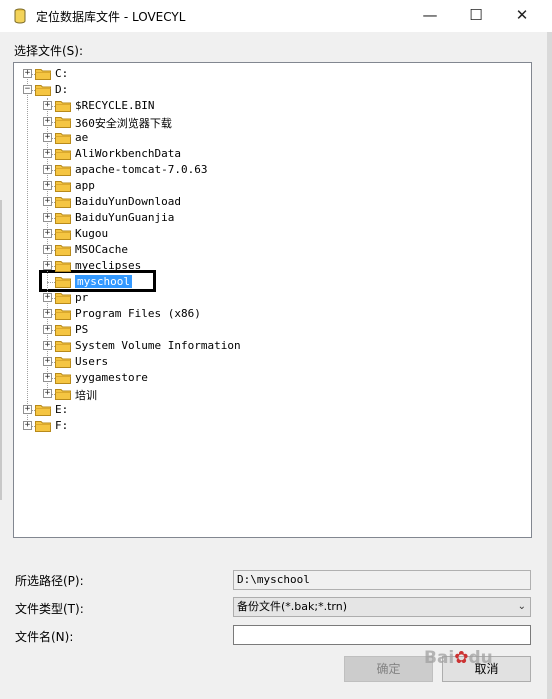 Image resolution: width=552 pixels, height=699 pixels. I want to click on folder-item: myschool, so click(264, 282).